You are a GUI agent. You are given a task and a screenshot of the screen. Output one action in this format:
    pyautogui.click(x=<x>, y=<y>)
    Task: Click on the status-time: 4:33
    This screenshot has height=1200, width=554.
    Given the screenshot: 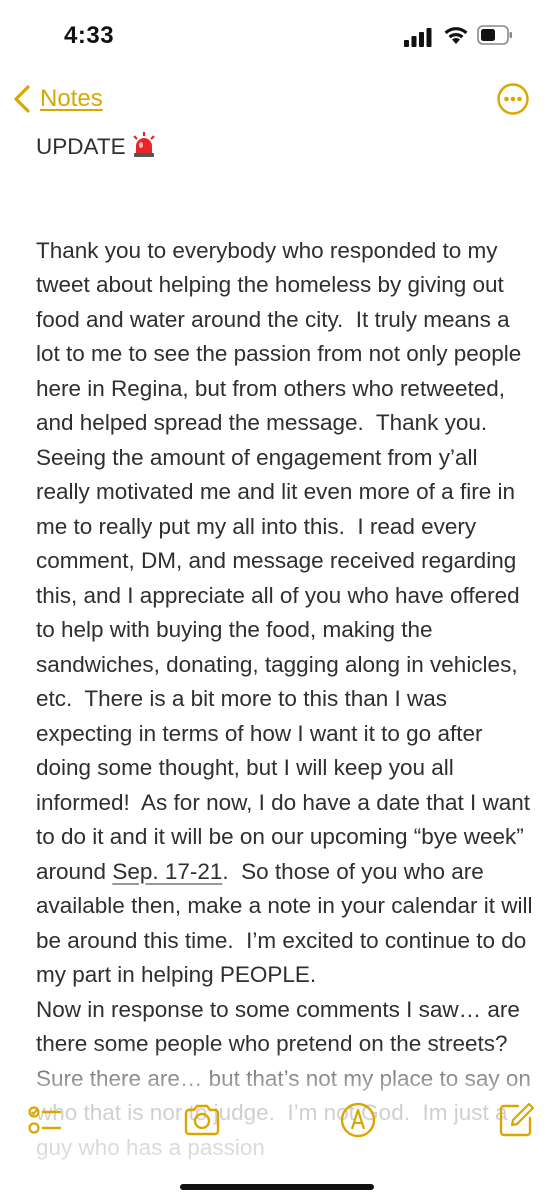 What is the action you would take?
    pyautogui.click(x=89, y=35)
    